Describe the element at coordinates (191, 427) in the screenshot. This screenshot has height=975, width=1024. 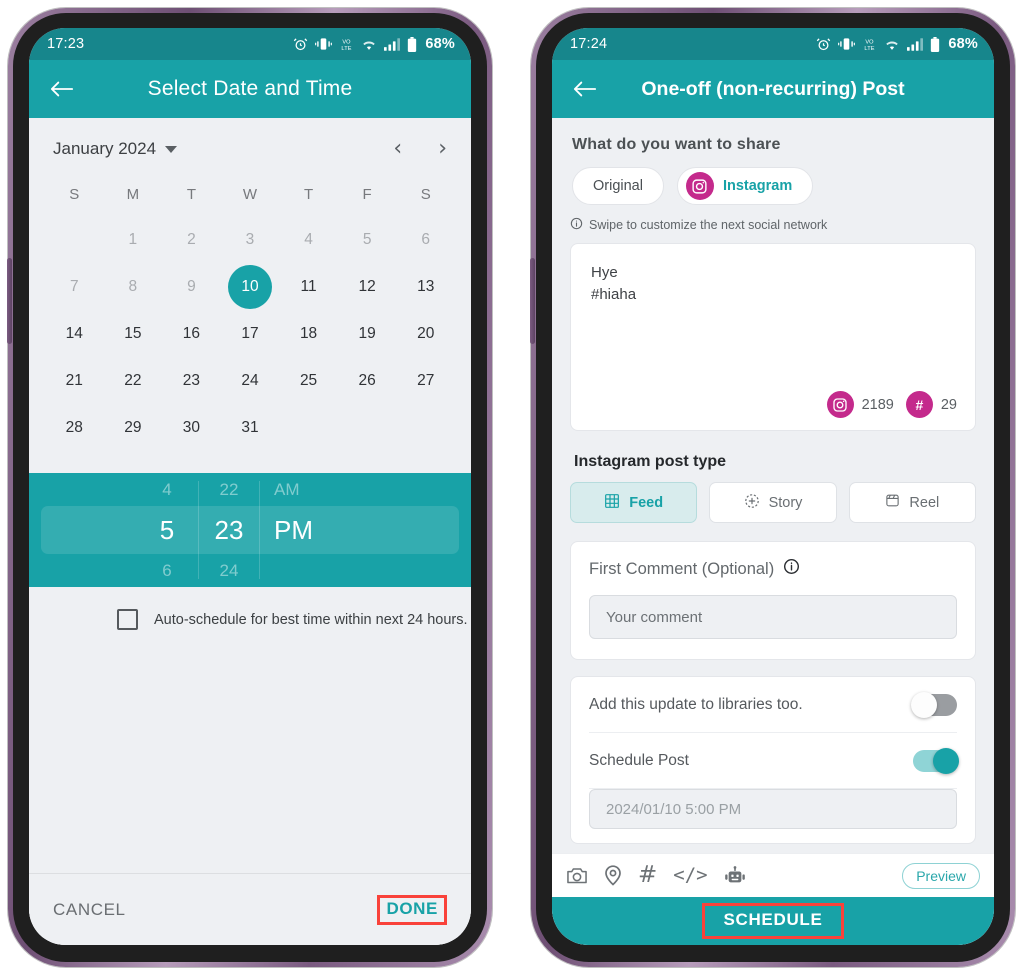
I see `calendar-day-30: 30` at that location.